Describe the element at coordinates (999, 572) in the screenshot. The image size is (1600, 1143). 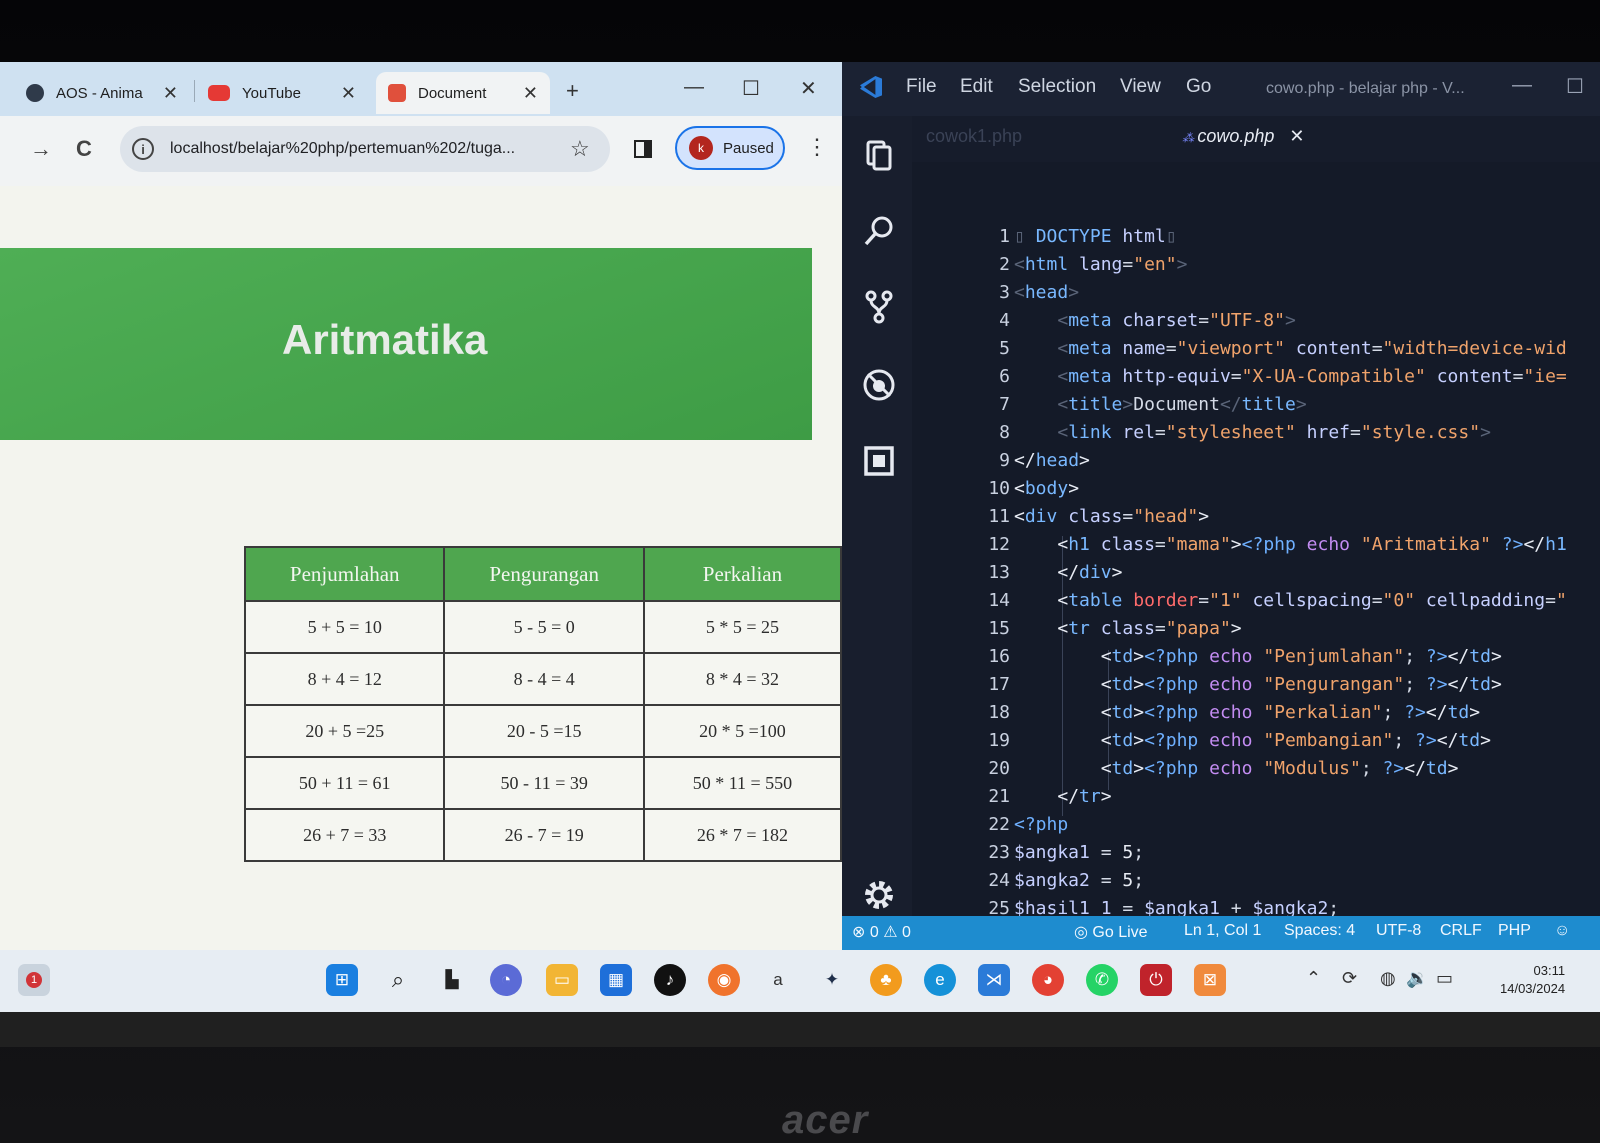
I see `line-number: 13` at that location.